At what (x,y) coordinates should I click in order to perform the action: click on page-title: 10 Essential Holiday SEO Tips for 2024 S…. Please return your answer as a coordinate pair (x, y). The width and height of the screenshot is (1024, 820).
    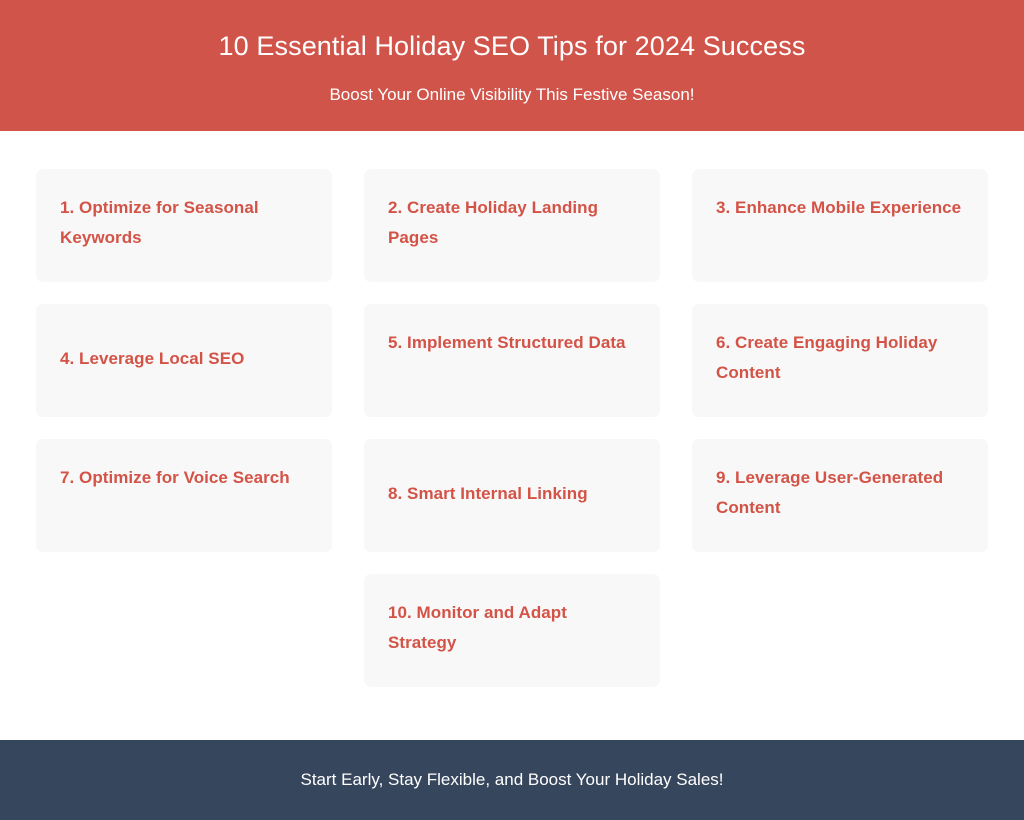
    Looking at the image, I should click on (512, 46).